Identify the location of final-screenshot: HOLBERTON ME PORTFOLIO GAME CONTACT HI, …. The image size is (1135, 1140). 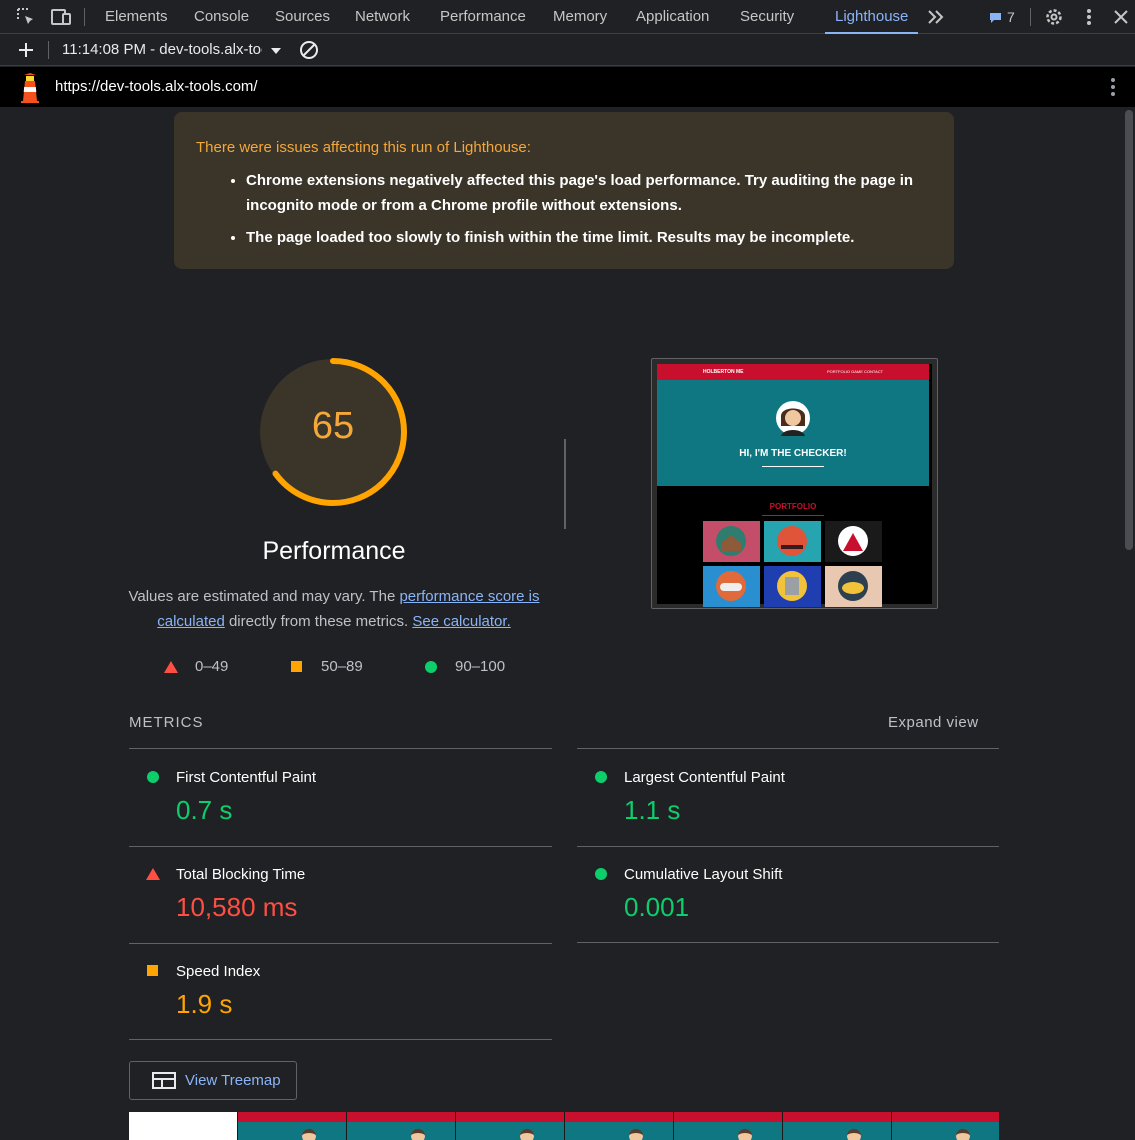
(794, 483).